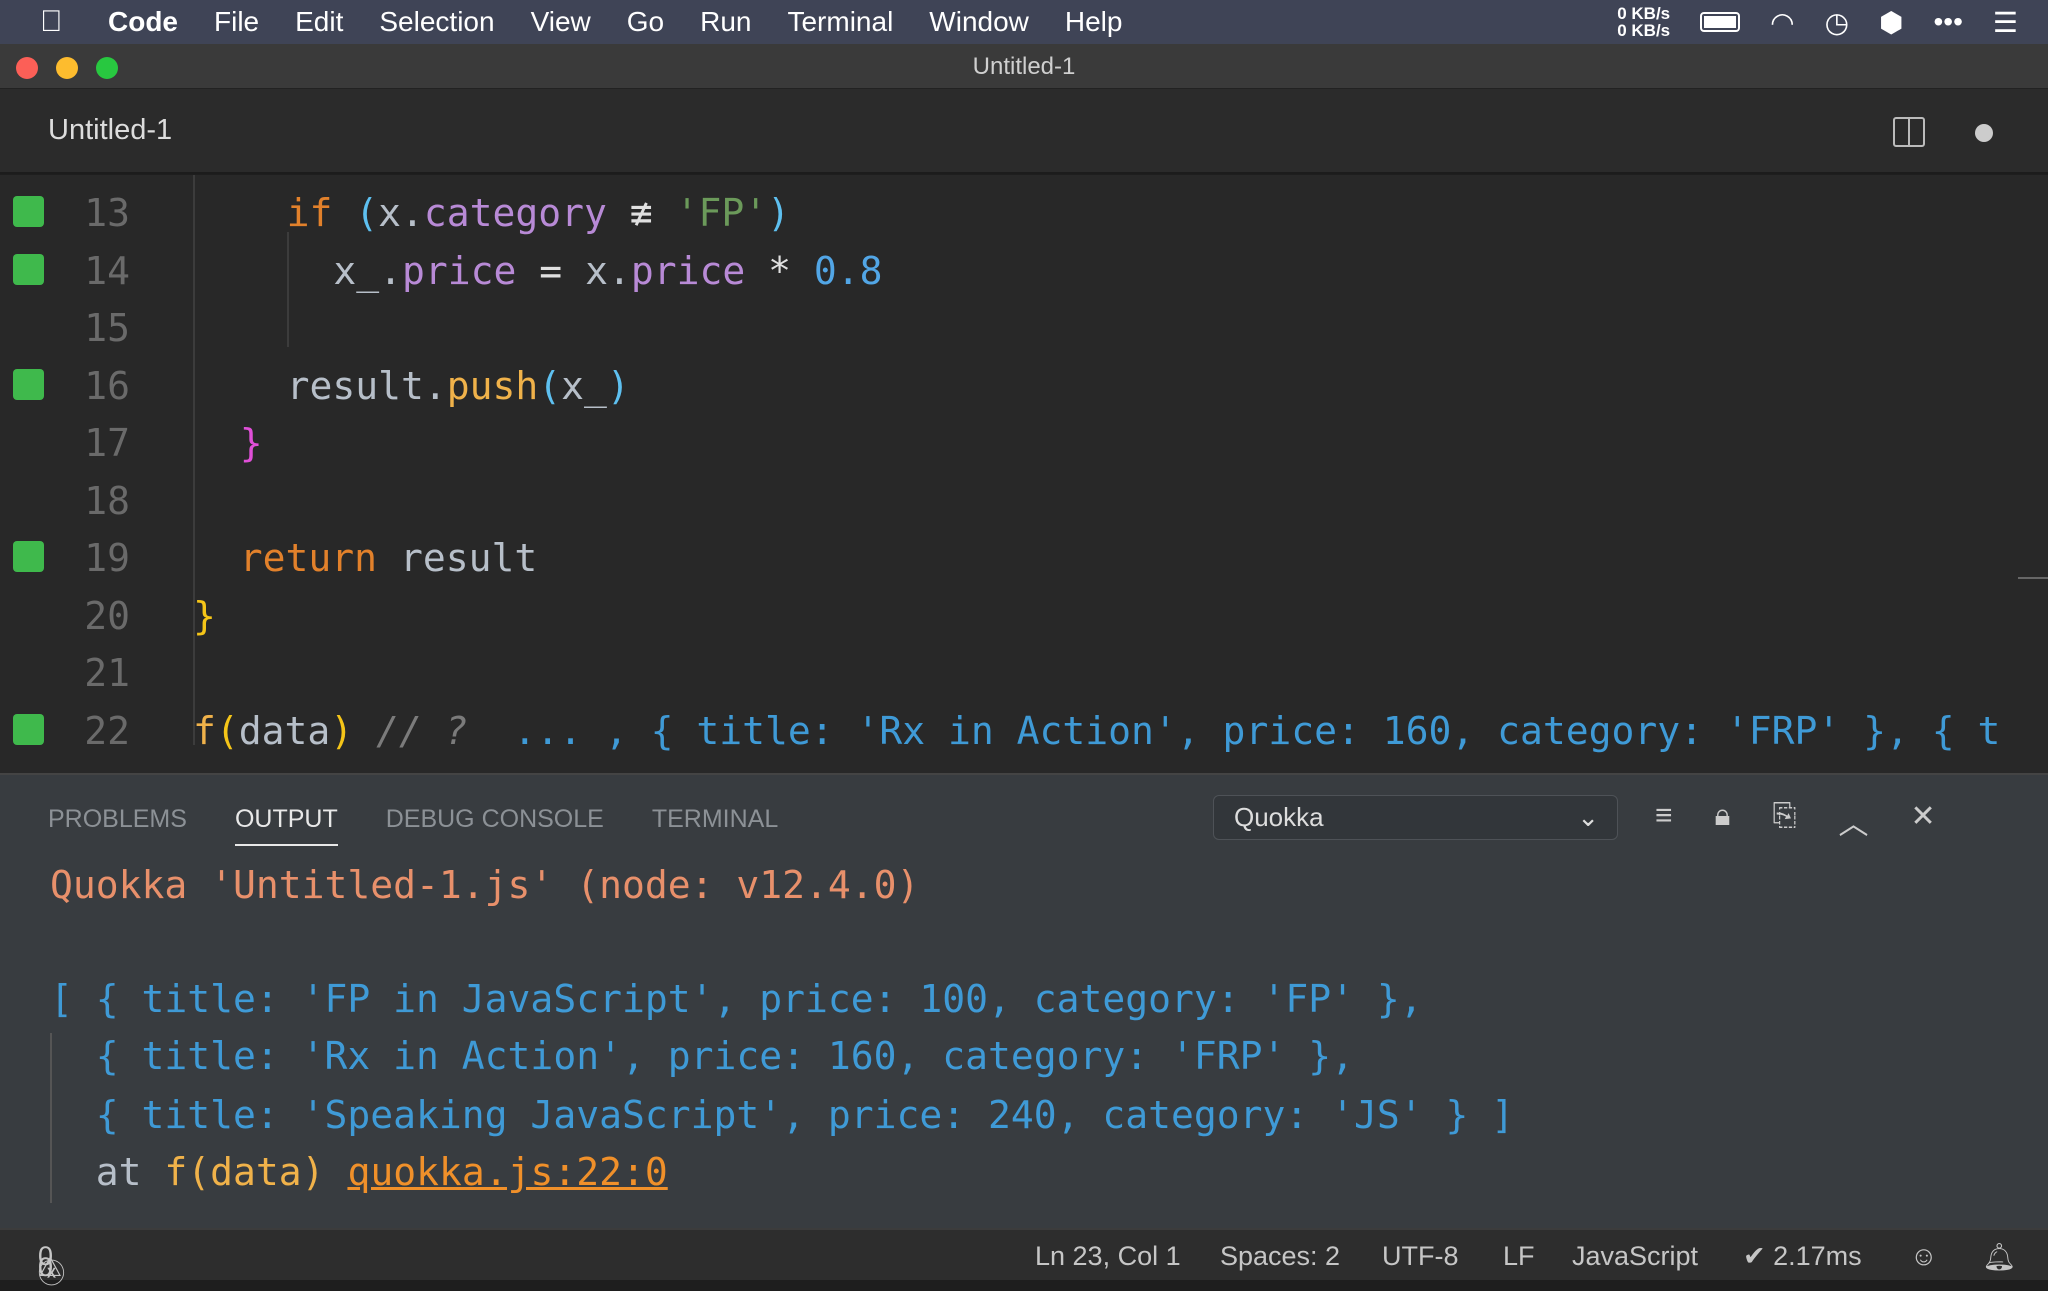  What do you see at coordinates (1635, 1256) in the screenshot?
I see `language-mode: JavaScript` at bounding box center [1635, 1256].